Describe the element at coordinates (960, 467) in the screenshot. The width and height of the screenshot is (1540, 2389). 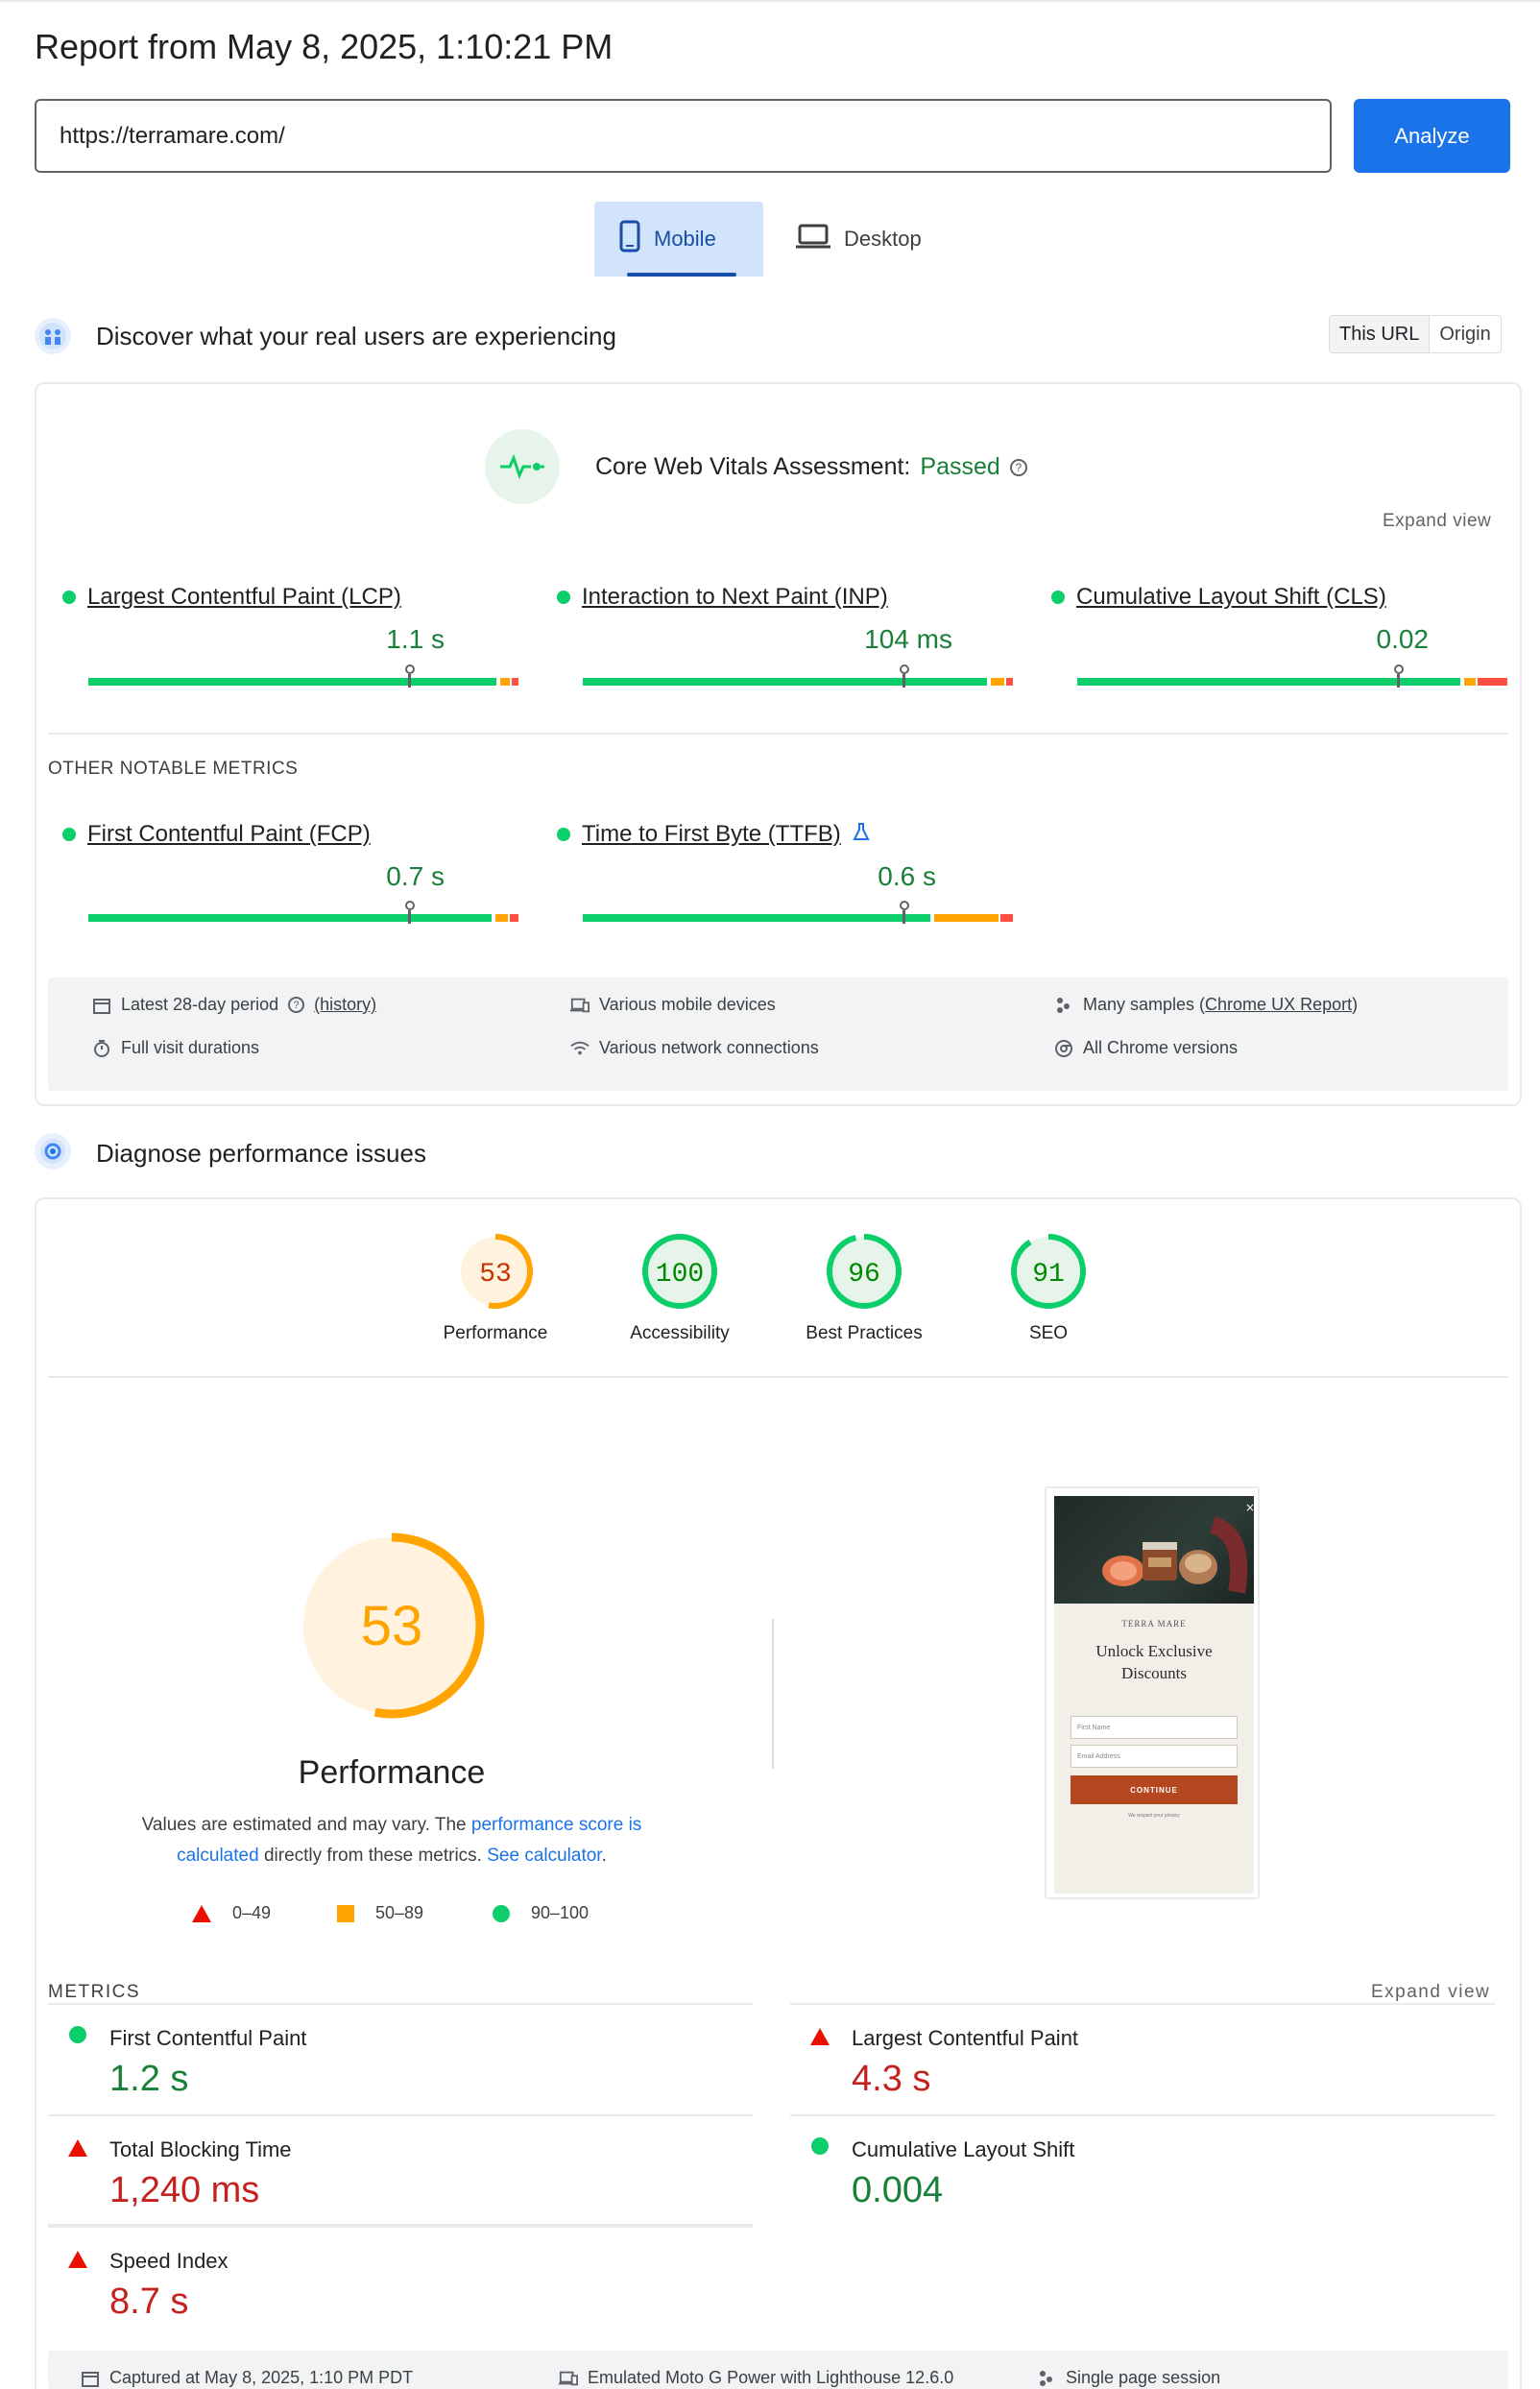
I see `cwv-assessment-status: Passed` at that location.